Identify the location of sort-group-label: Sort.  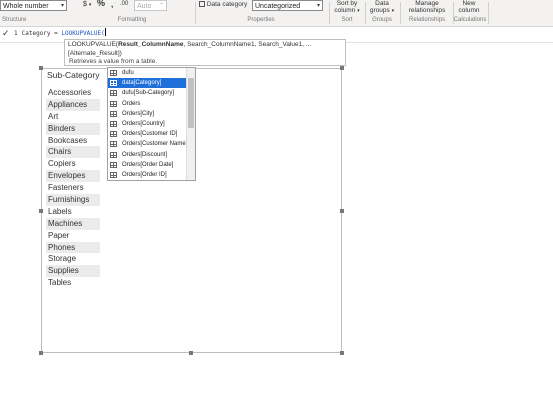
(347, 20).